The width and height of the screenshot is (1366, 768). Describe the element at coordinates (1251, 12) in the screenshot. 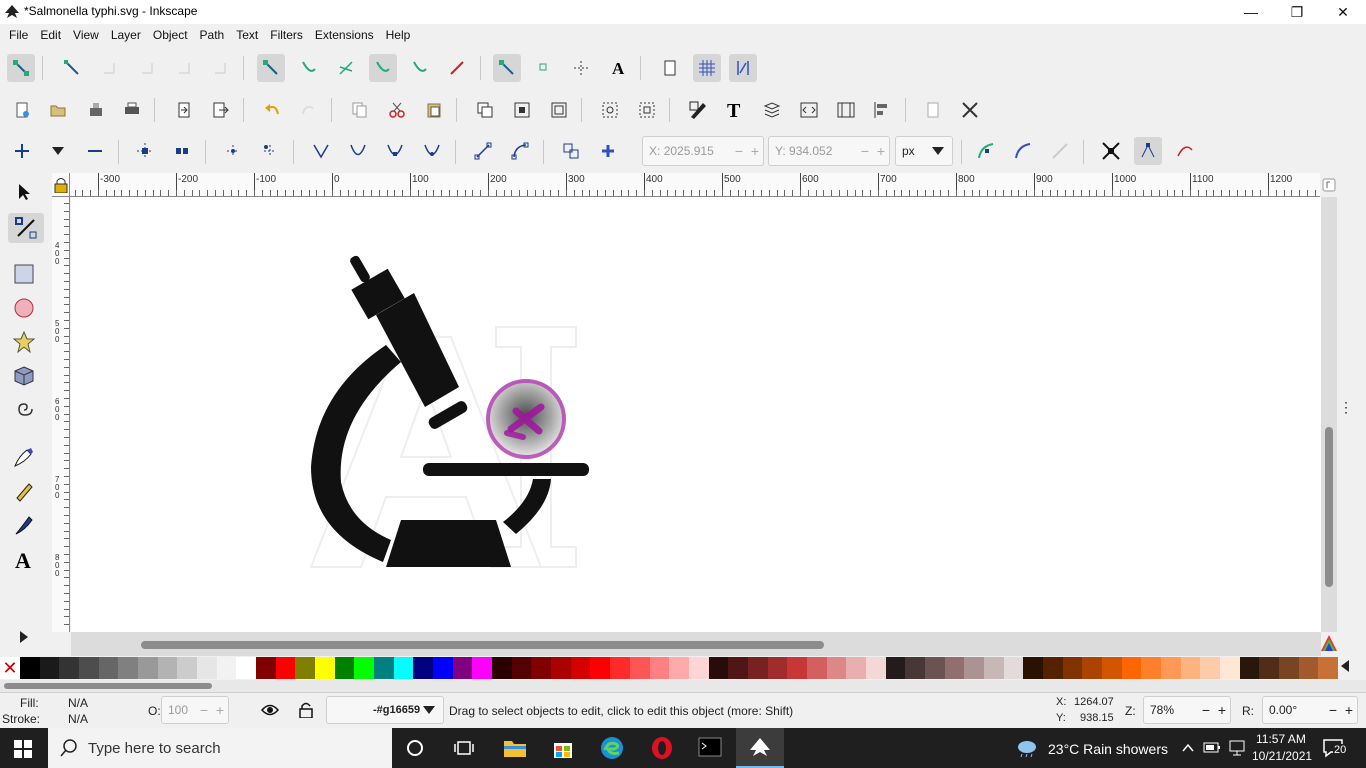

I see `minimize-button: —` at that location.